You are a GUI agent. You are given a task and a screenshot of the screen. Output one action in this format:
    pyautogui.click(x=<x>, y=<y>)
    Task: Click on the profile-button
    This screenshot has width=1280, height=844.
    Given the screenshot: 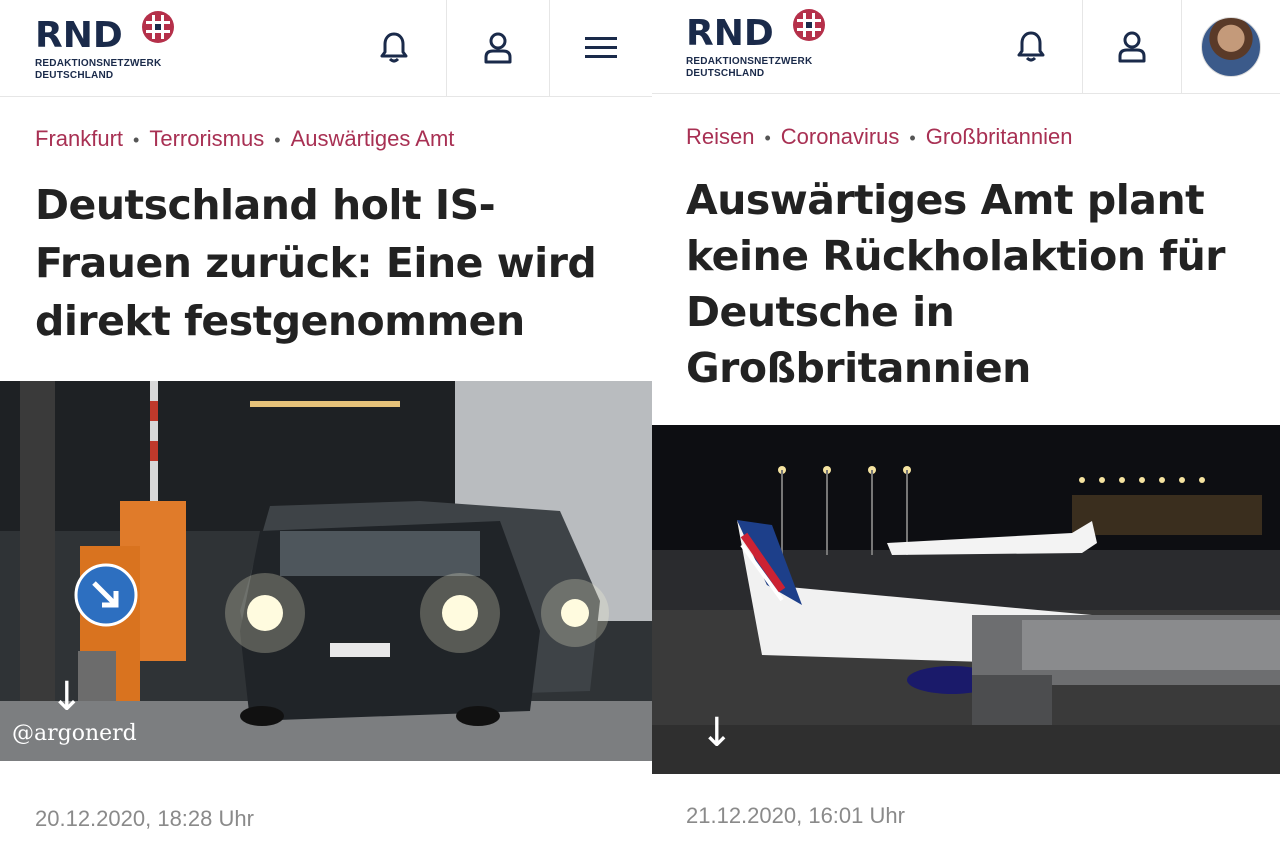 What is the action you would take?
    pyautogui.click(x=1230, y=46)
    